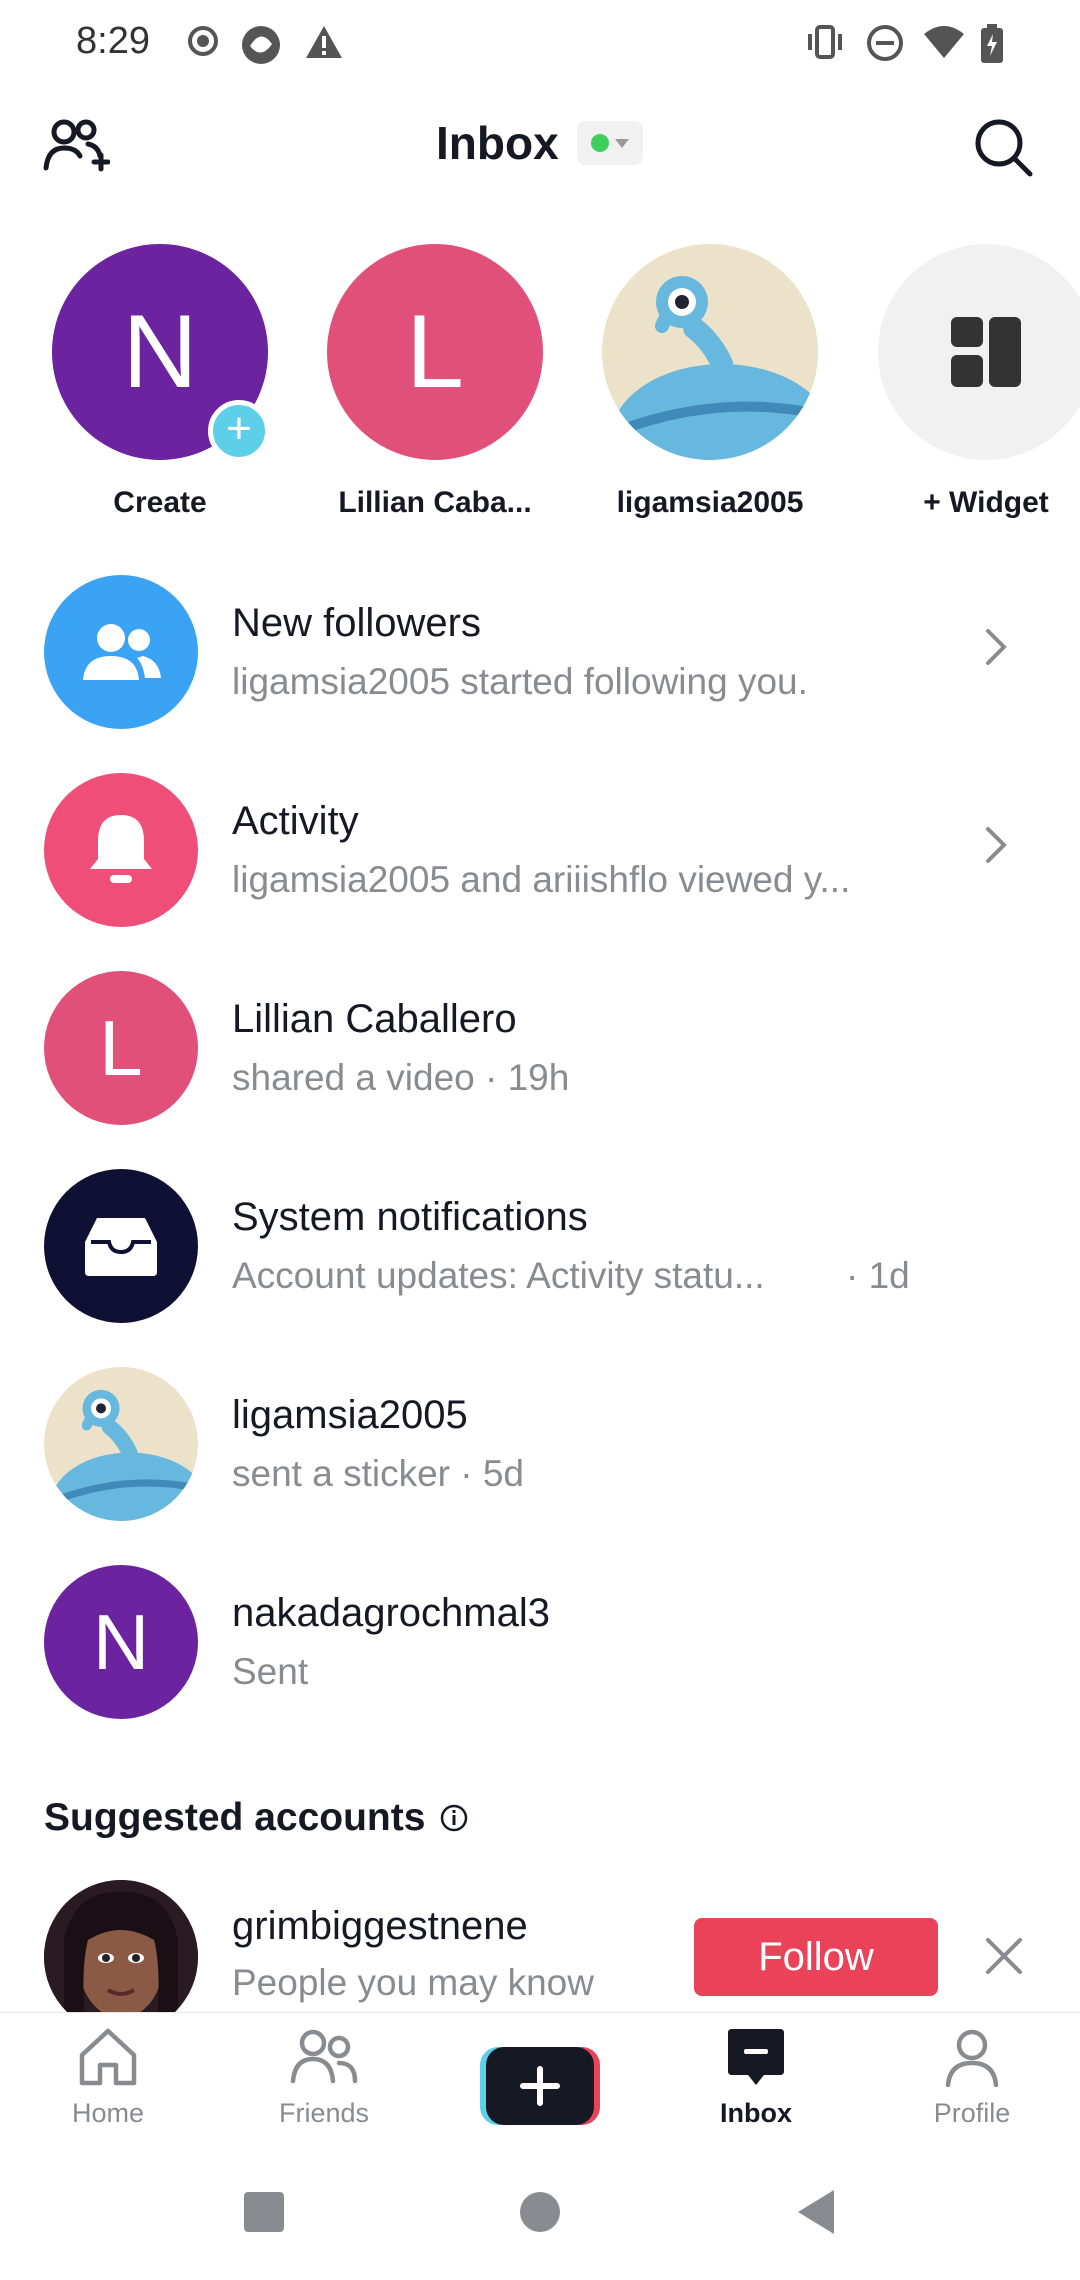 The image size is (1080, 2280). What do you see at coordinates (1003, 147) in the screenshot?
I see `search-icon` at bounding box center [1003, 147].